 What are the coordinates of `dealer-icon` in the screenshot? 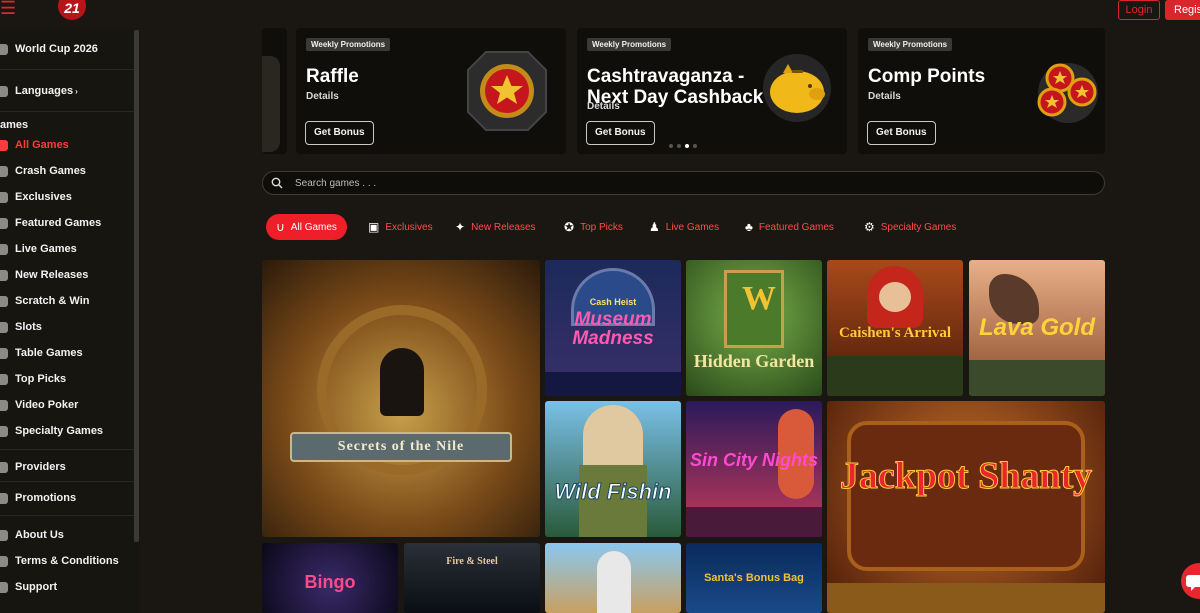 It's located at (4, 249).